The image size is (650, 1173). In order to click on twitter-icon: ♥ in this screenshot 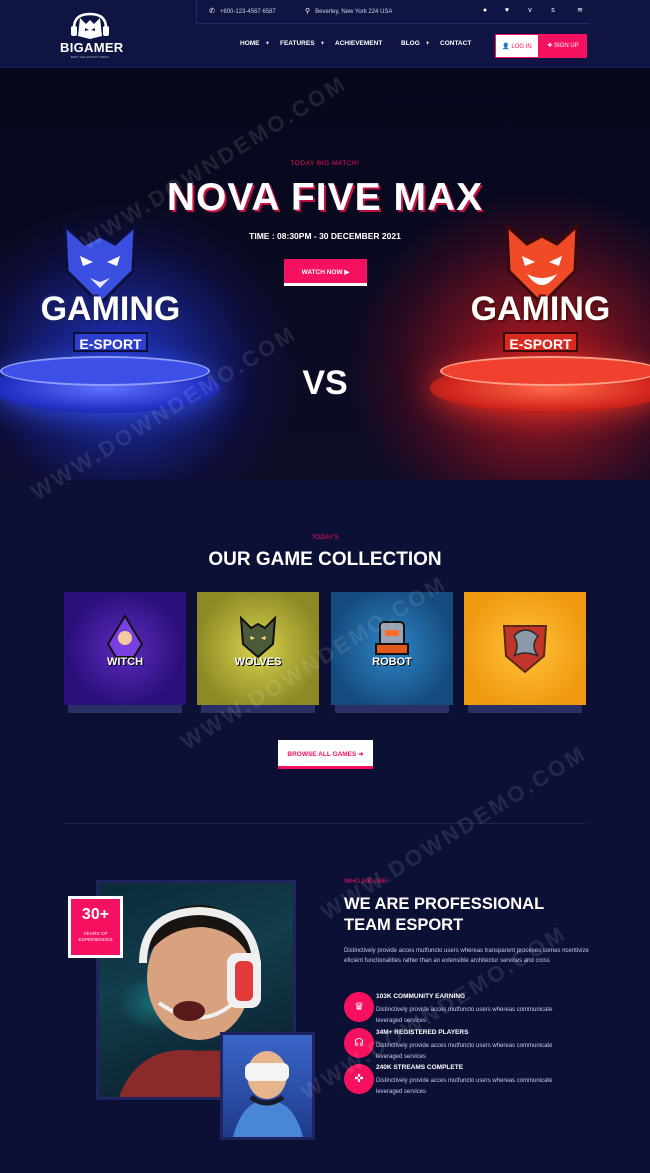, I will do `click(507, 11)`.